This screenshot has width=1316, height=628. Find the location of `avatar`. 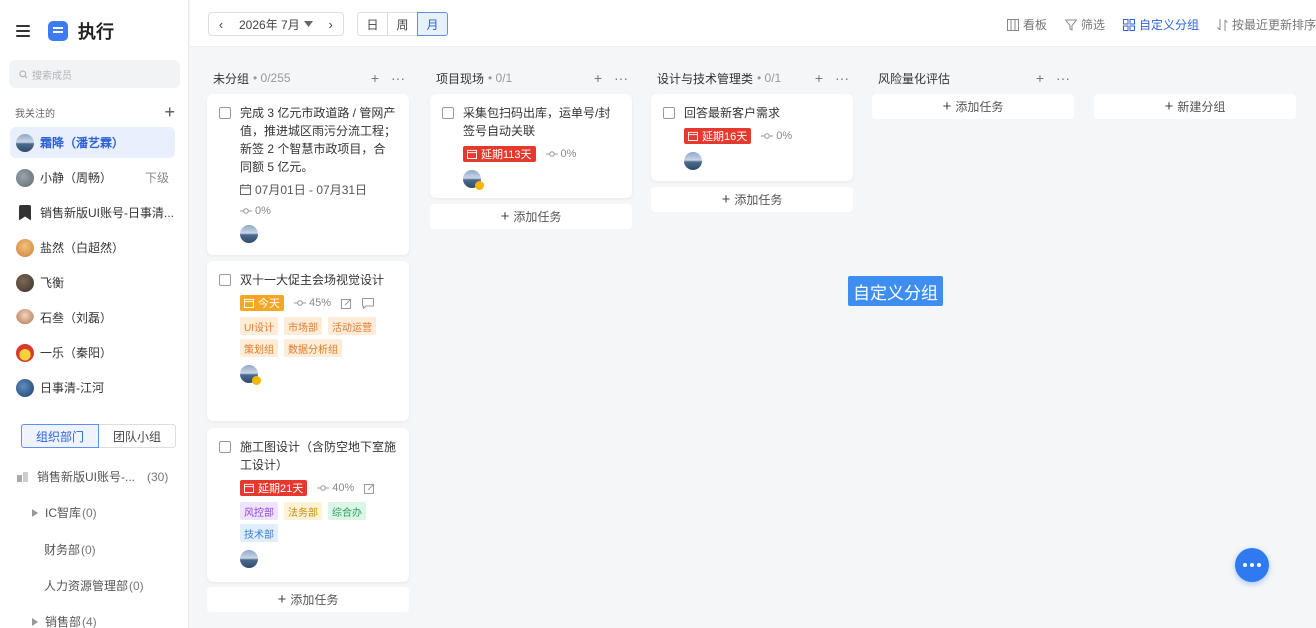

avatar is located at coordinates (25, 352).